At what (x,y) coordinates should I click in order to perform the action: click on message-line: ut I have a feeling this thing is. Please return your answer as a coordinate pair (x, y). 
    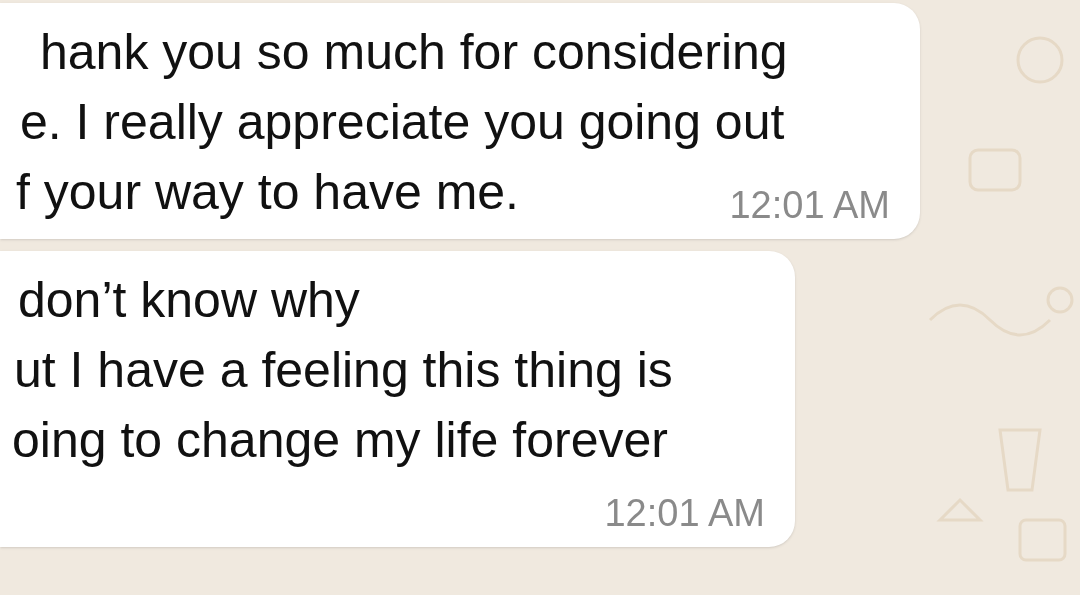
    Looking at the image, I should click on (343, 370).